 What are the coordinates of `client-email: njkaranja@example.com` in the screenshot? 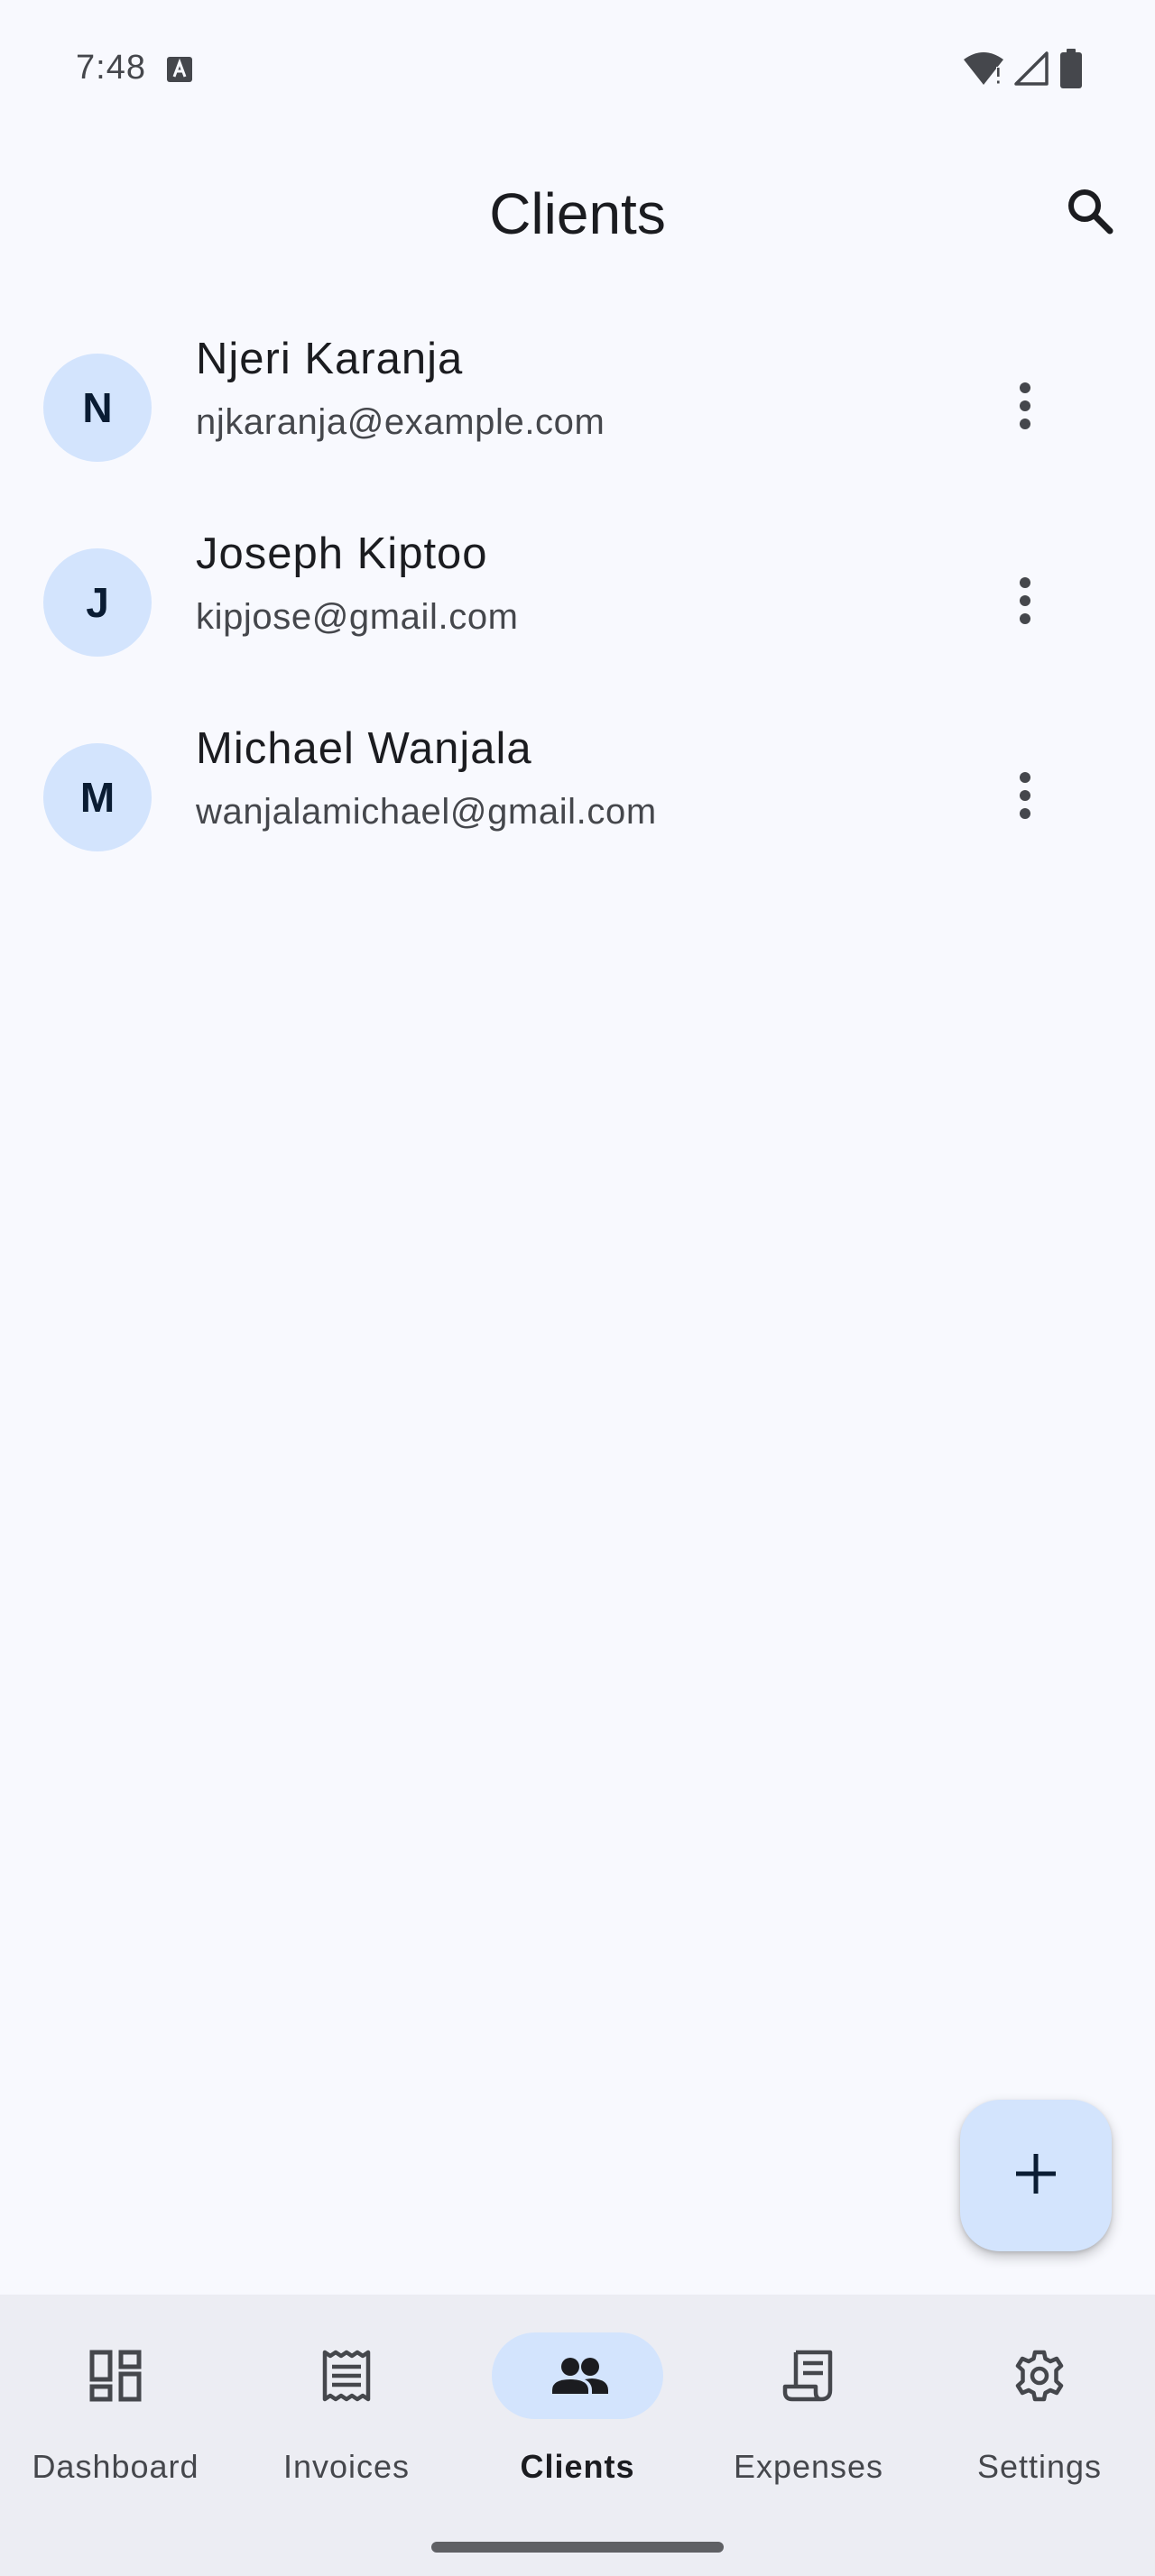 It's located at (400, 422).